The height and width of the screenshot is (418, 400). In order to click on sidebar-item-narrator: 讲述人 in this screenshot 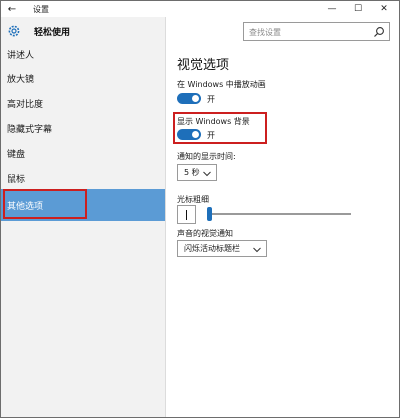, I will do `click(83, 54)`.